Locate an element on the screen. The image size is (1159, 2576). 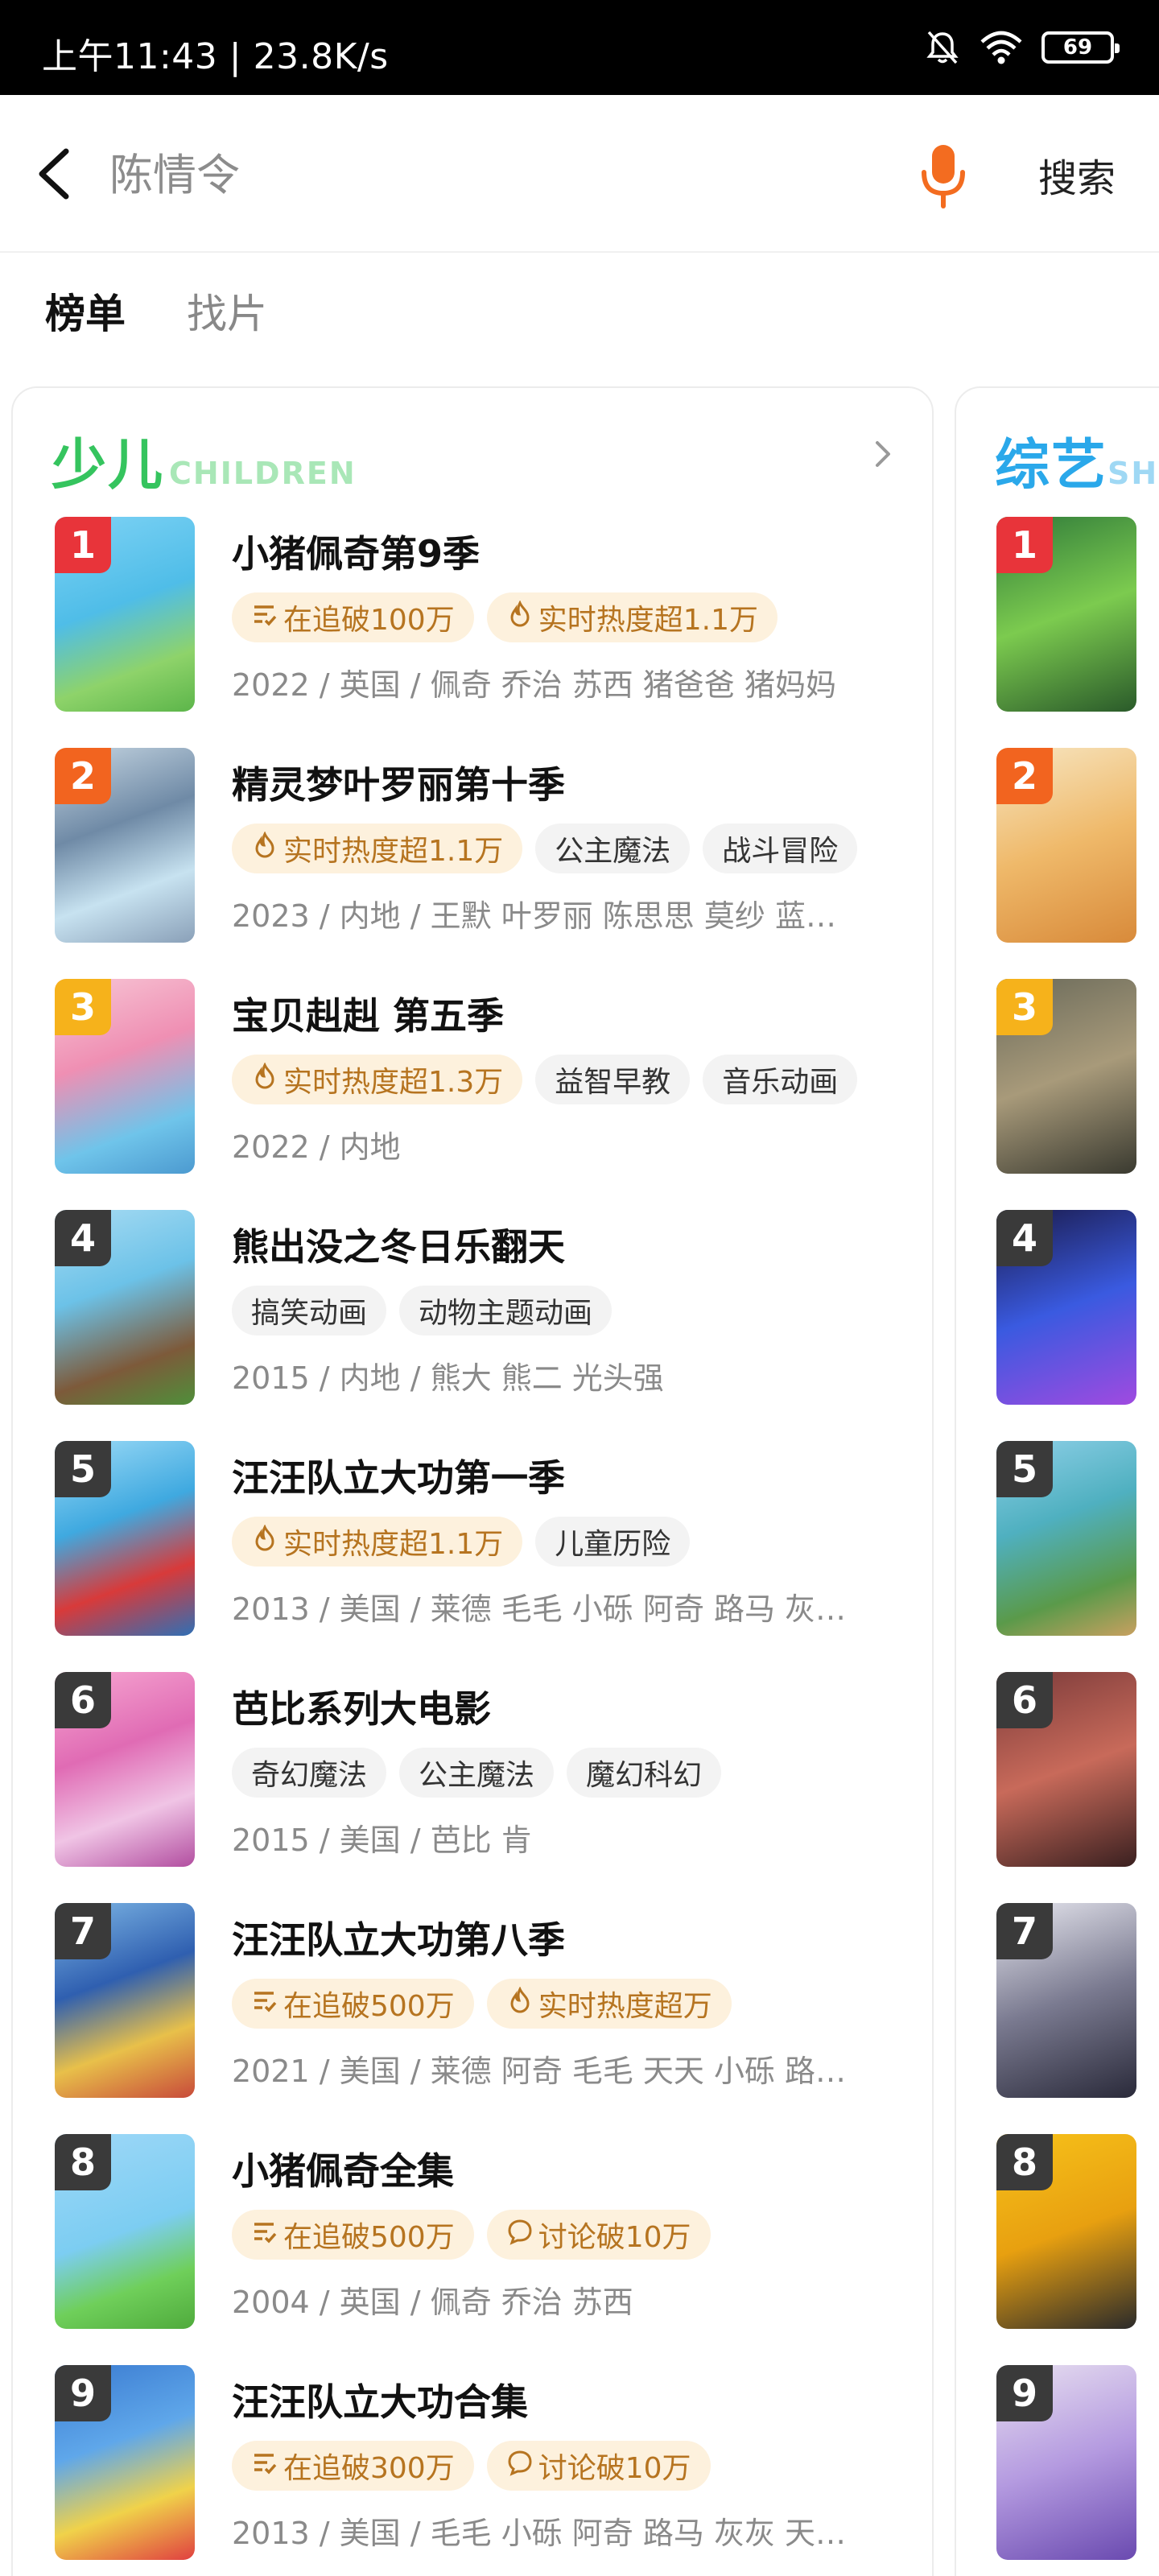
ranking-item: 8 小猪佩奇全集在追破500万 讨论破10万 2004 / 英国 / 佩奇 乔治 苏西 is located at coordinates (481, 2233).